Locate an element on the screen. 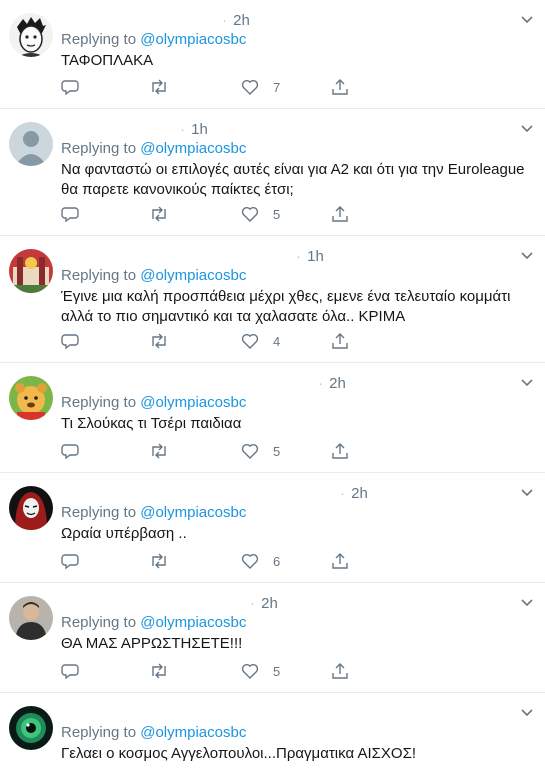  tweet-actions: 5 is located at coordinates (226, 214).